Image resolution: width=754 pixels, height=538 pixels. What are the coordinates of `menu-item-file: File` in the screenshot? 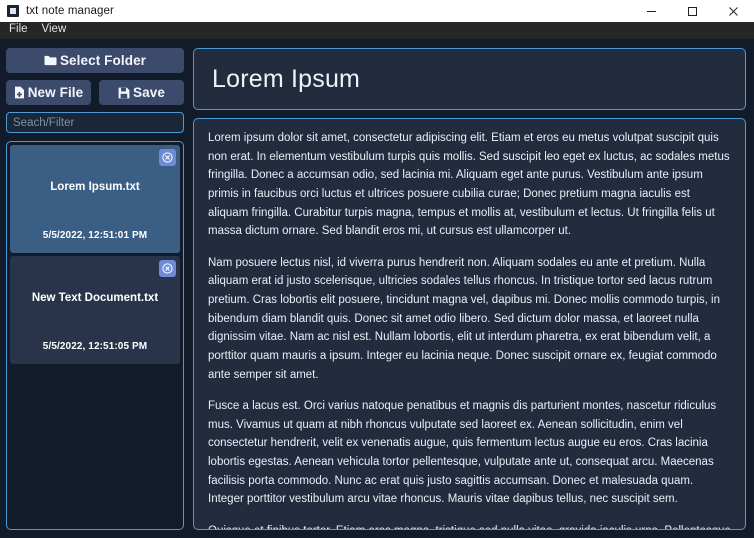 It's located at (20, 30).